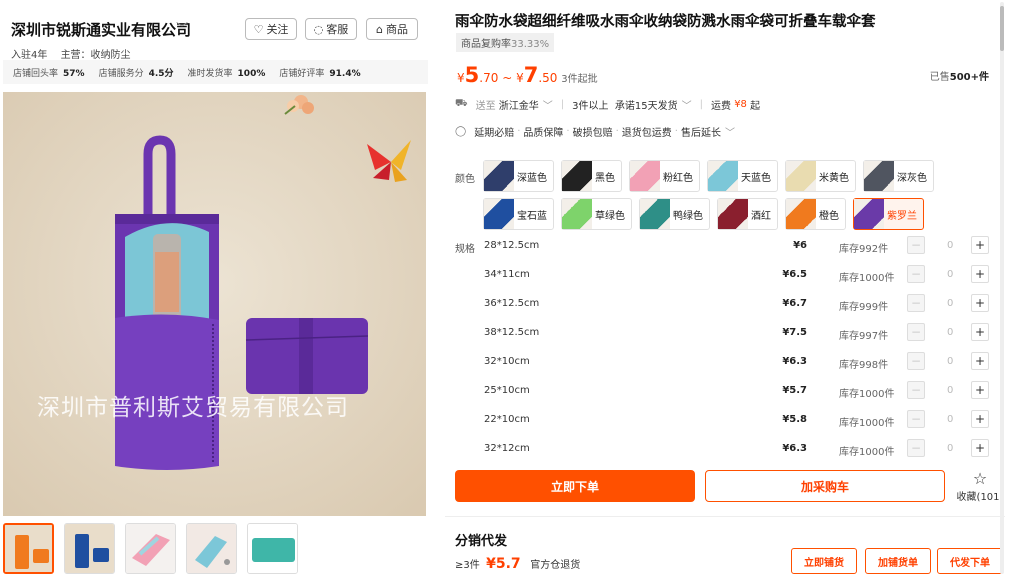  Describe the element at coordinates (579, 79) in the screenshot. I see `min-order: 3件起批` at that location.